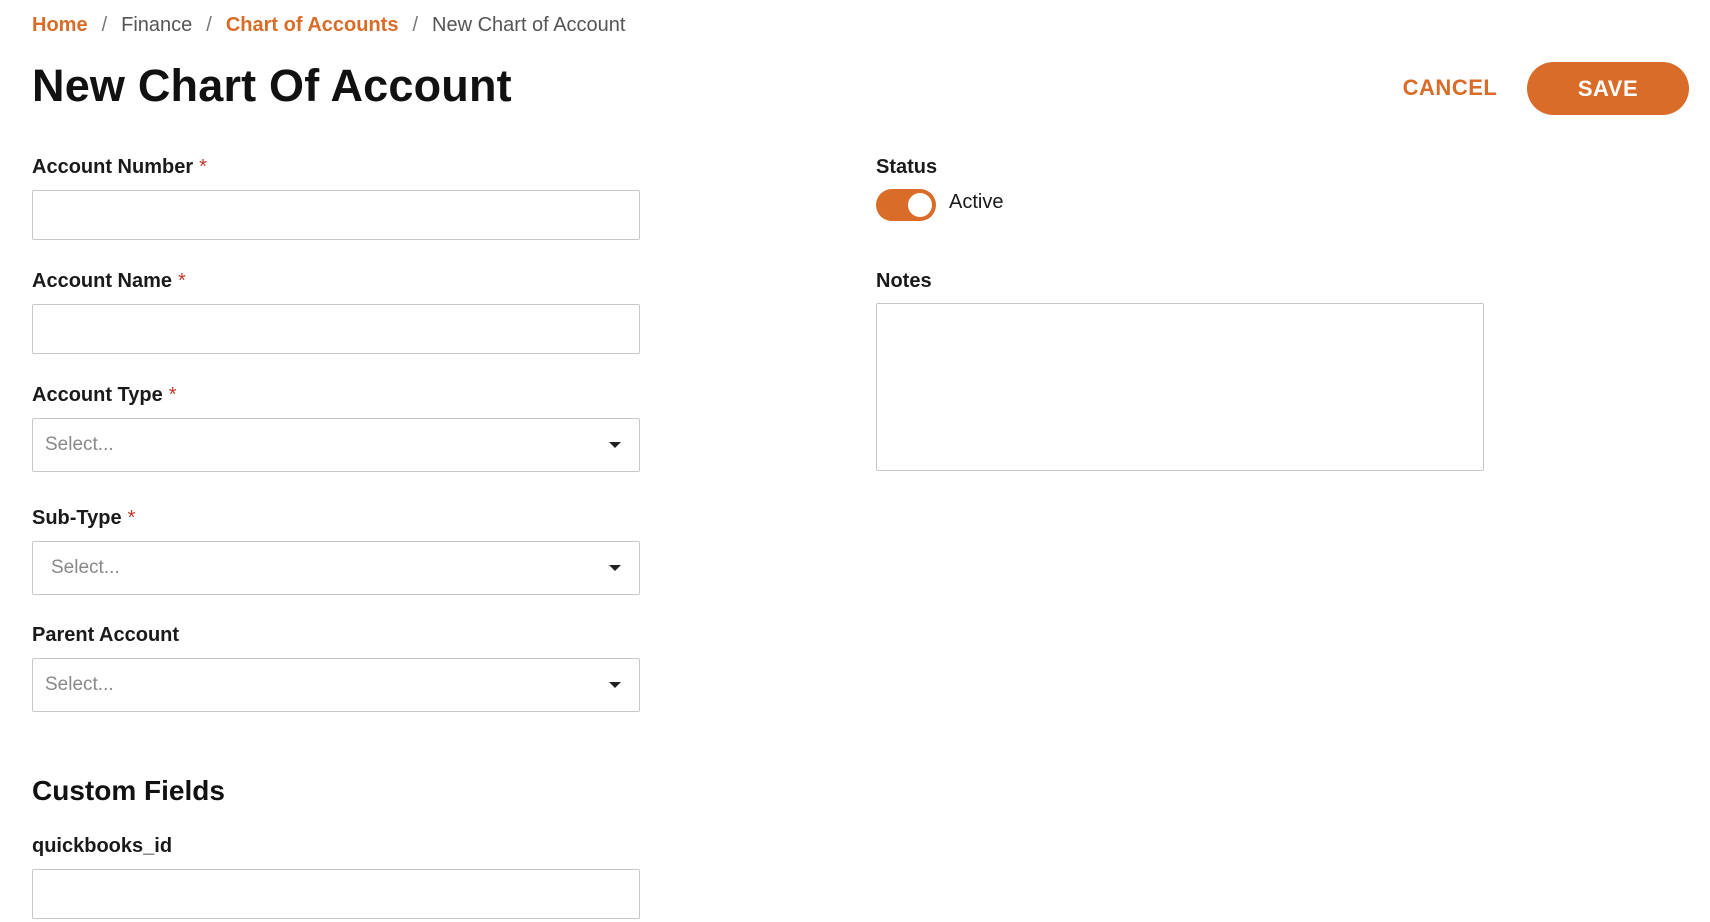 This screenshot has width=1710, height=922. Describe the element at coordinates (906, 205) in the screenshot. I see `status-toggle` at that location.